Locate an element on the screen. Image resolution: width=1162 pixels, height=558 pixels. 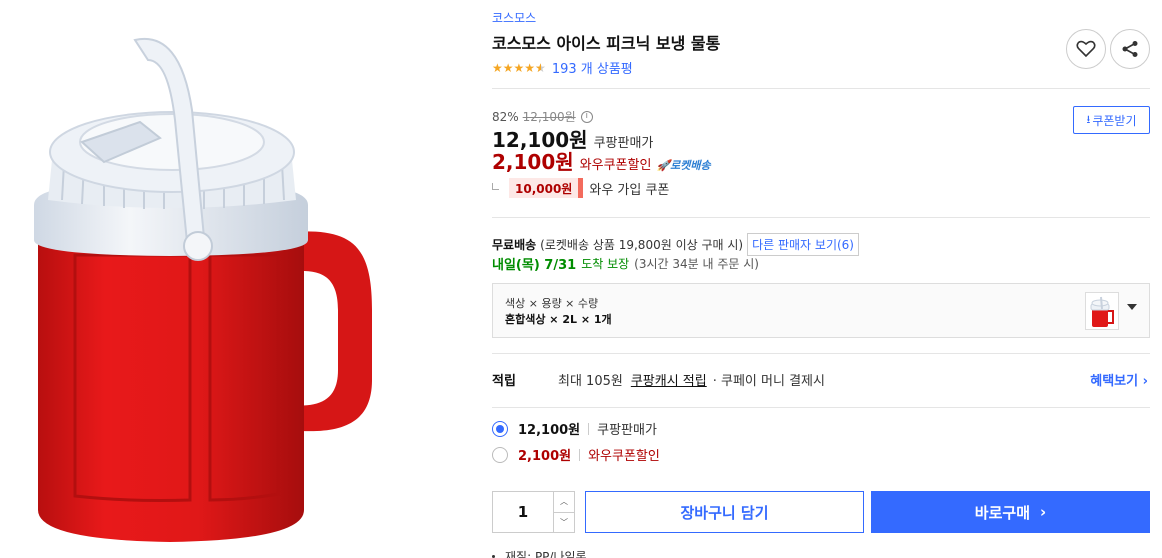
rating-row: ★ ★ ★ ★ ★ 193 개 상품평 is located at coordinates (562, 68).